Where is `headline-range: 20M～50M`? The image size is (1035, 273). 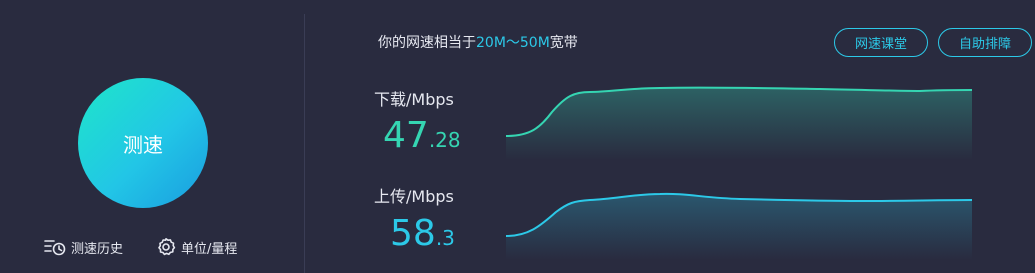 headline-range: 20M～50M is located at coordinates (513, 43).